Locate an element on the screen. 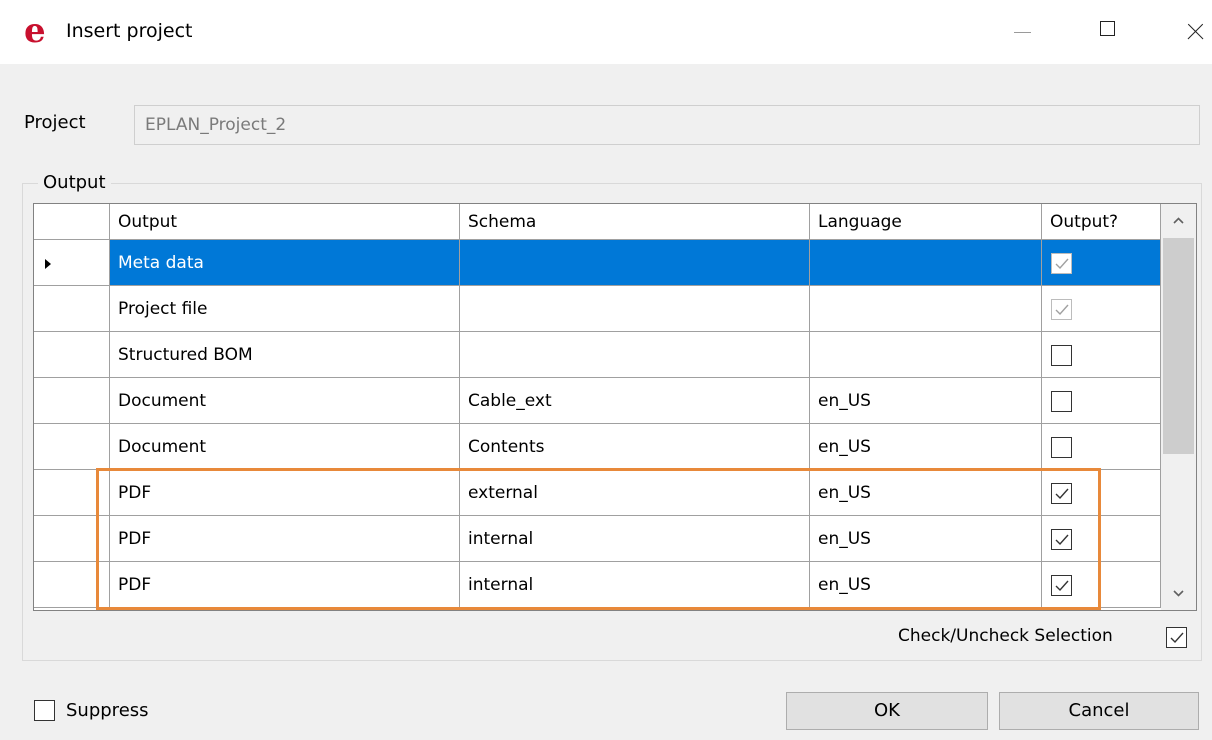 The width and height of the screenshot is (1212, 740). table-row: Document Contents en_US is located at coordinates (597, 447).